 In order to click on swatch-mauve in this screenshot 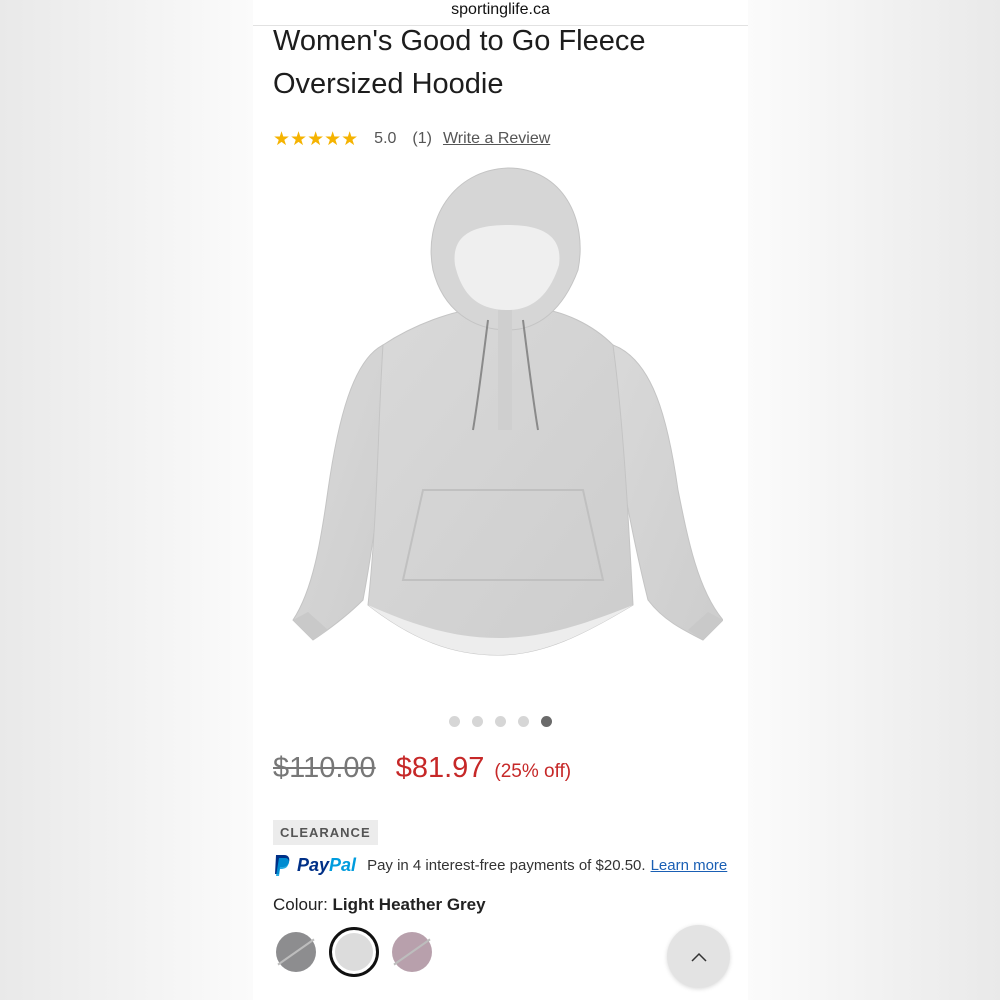, I will do `click(412, 952)`.